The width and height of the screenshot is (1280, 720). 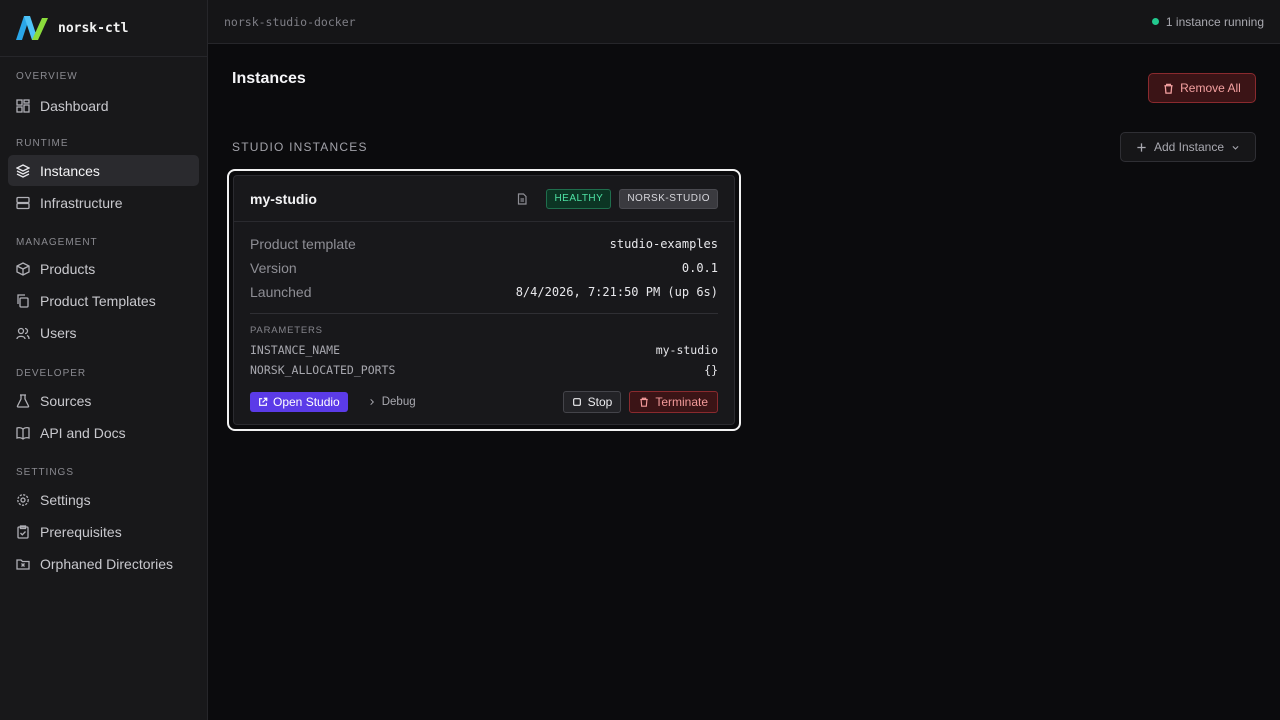 I want to click on chevron-right-icon, so click(x=372, y=402).